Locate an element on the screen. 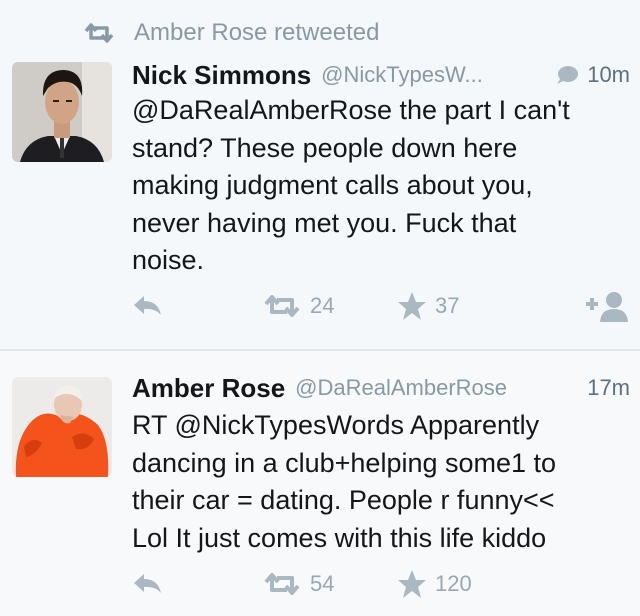  follow-button is located at coordinates (608, 306).